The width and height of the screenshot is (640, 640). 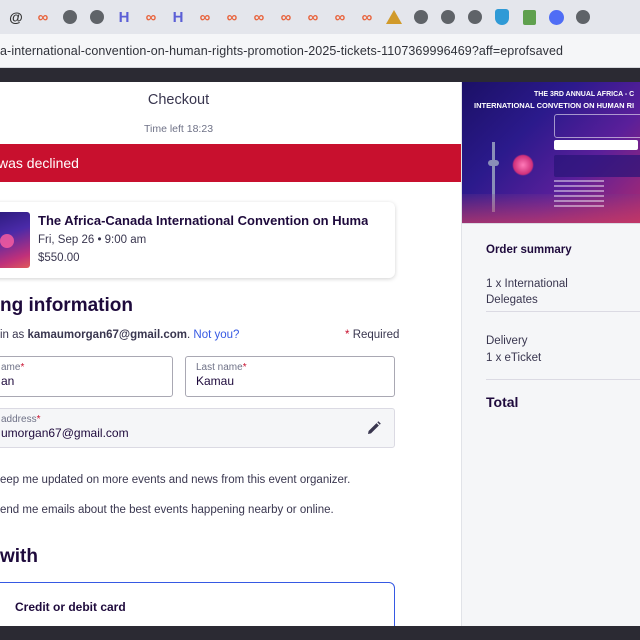 I want to click on delivery-item: 1 x eTicket, so click(x=514, y=358).